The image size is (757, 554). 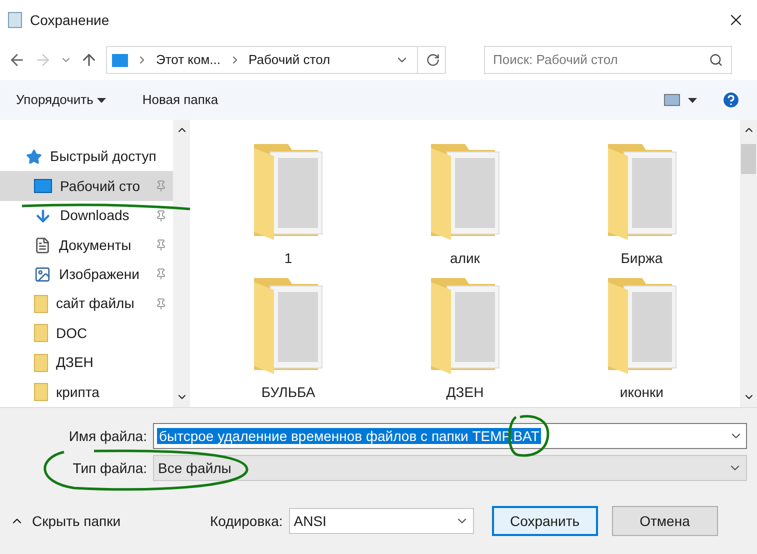 What do you see at coordinates (86, 333) in the screenshot?
I see `sidebar-item: DOC` at bounding box center [86, 333].